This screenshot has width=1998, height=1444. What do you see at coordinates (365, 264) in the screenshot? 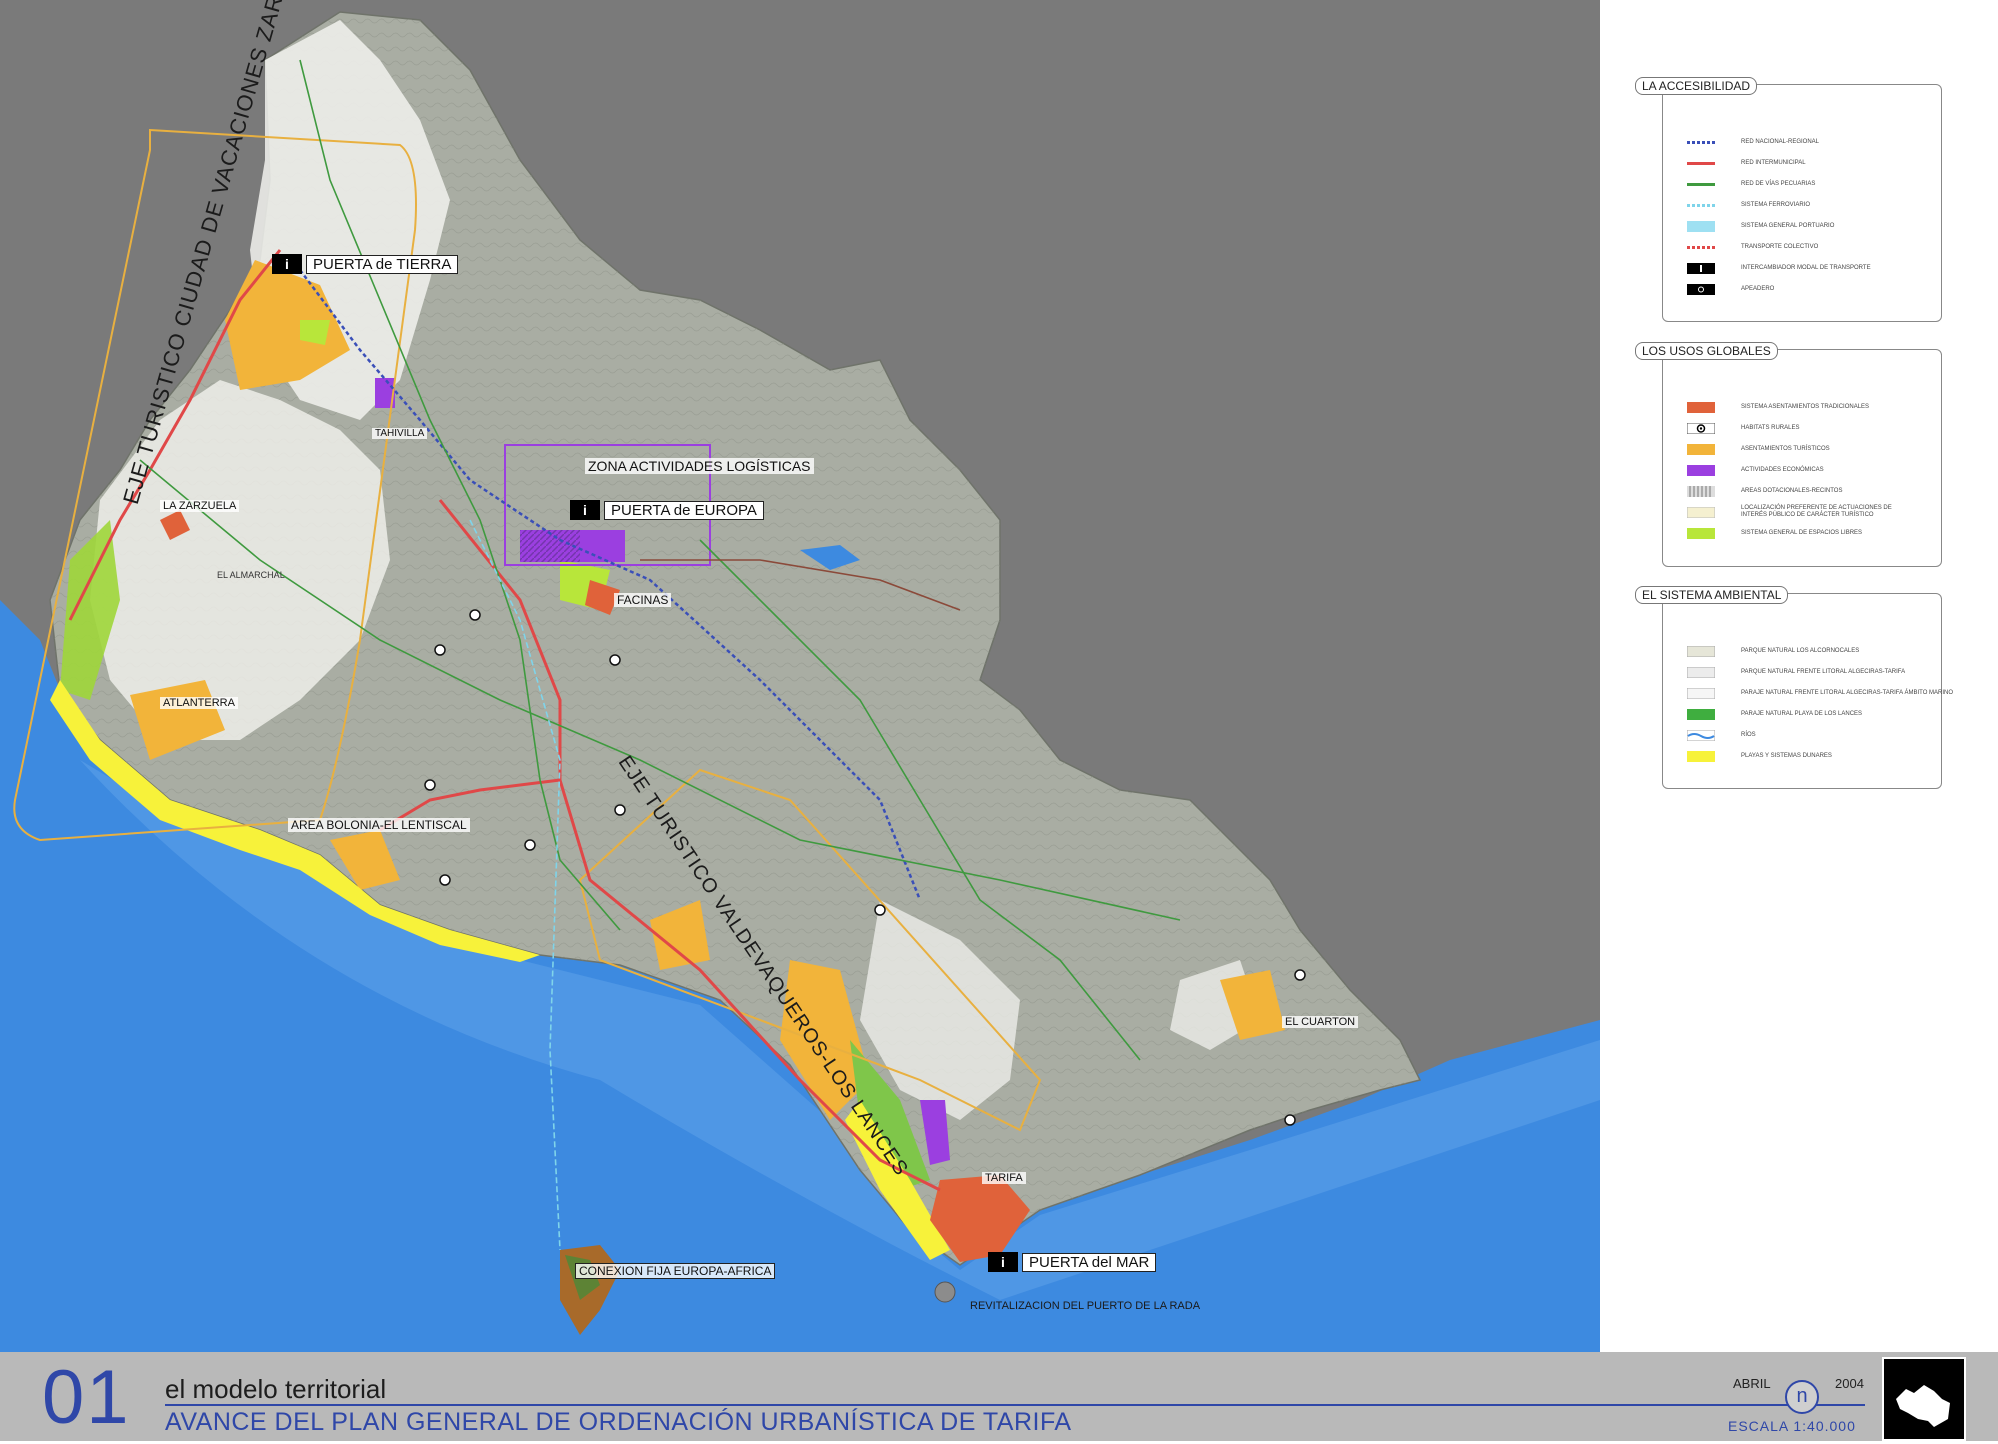
I see `puerta-tierra: i PUERTA de TIERRA` at bounding box center [365, 264].